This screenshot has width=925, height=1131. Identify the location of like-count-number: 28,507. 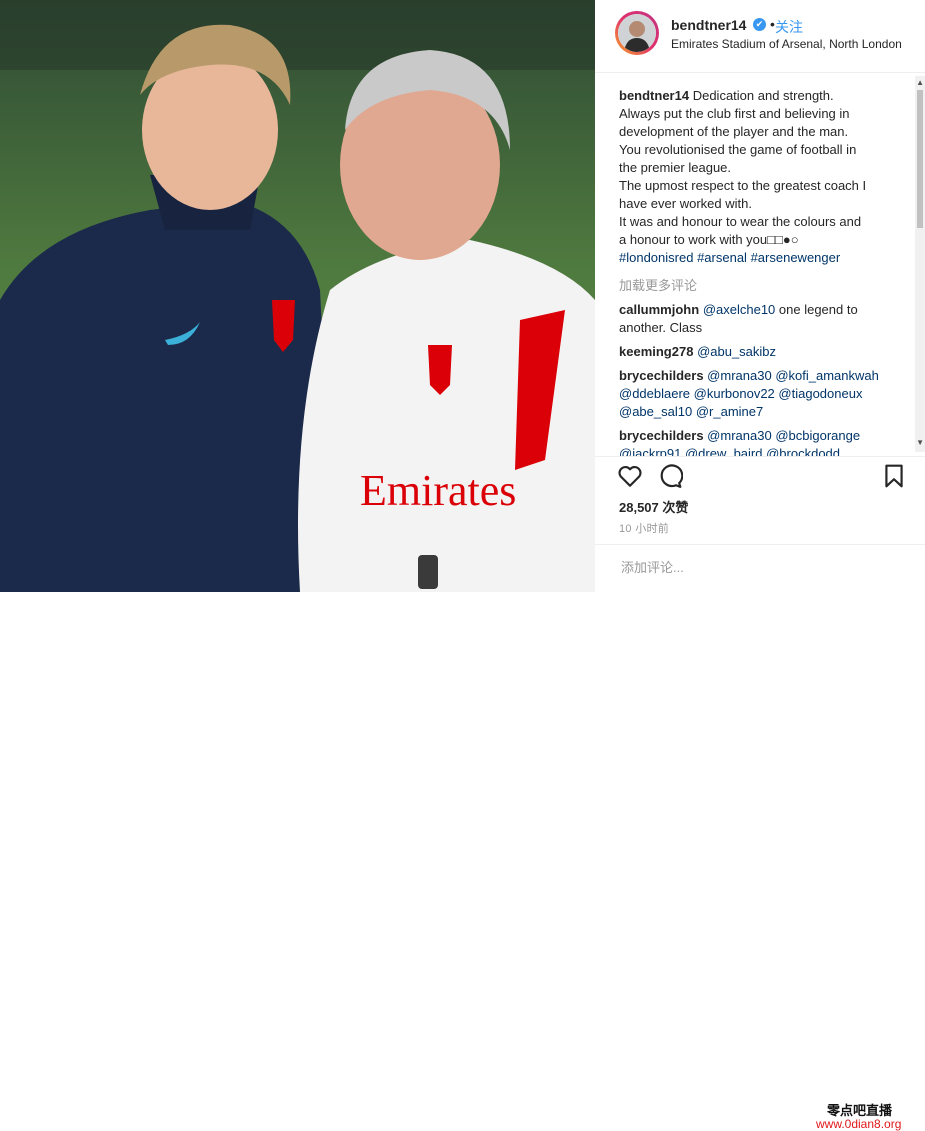
(639, 507).